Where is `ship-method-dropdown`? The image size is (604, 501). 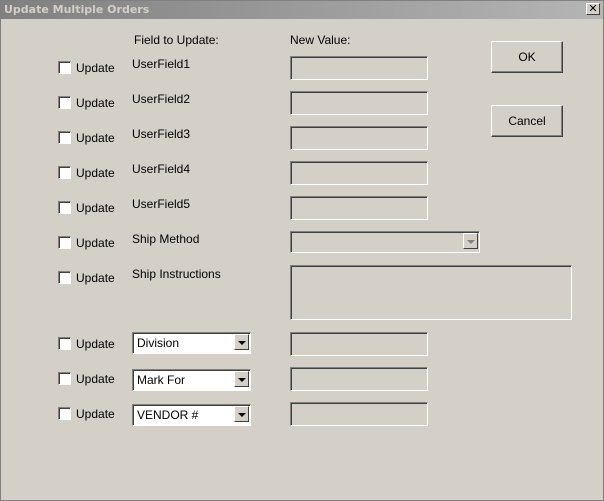 ship-method-dropdown is located at coordinates (385, 242).